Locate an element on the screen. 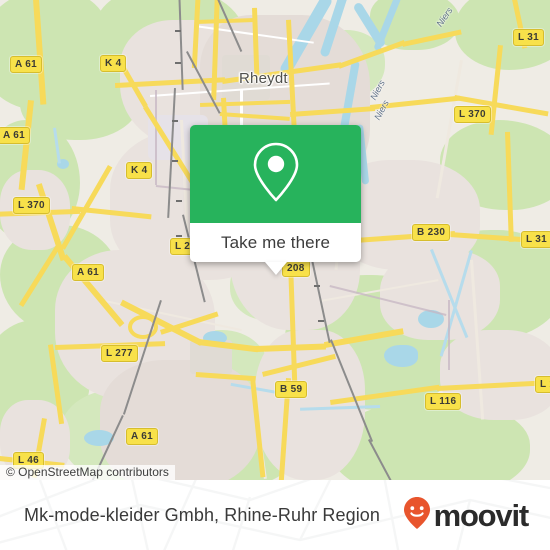 This screenshot has width=550, height=550. take-me-there-label: Take me there is located at coordinates (275, 242).